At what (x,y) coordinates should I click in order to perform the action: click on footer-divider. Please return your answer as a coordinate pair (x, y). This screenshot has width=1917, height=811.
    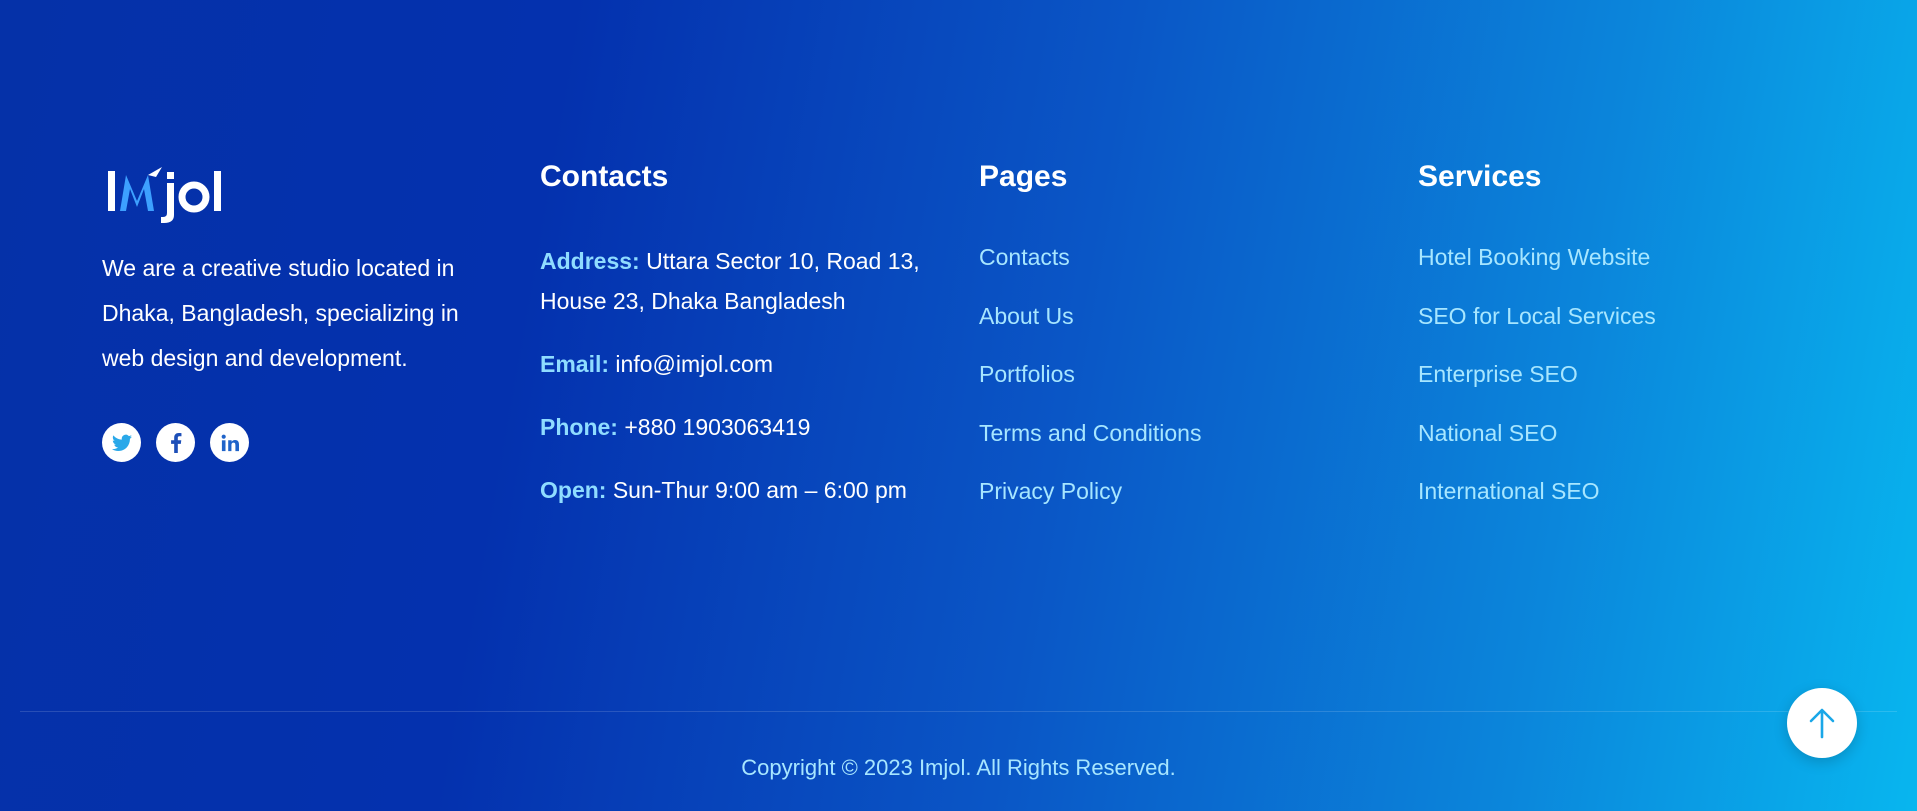
    Looking at the image, I should click on (958, 711).